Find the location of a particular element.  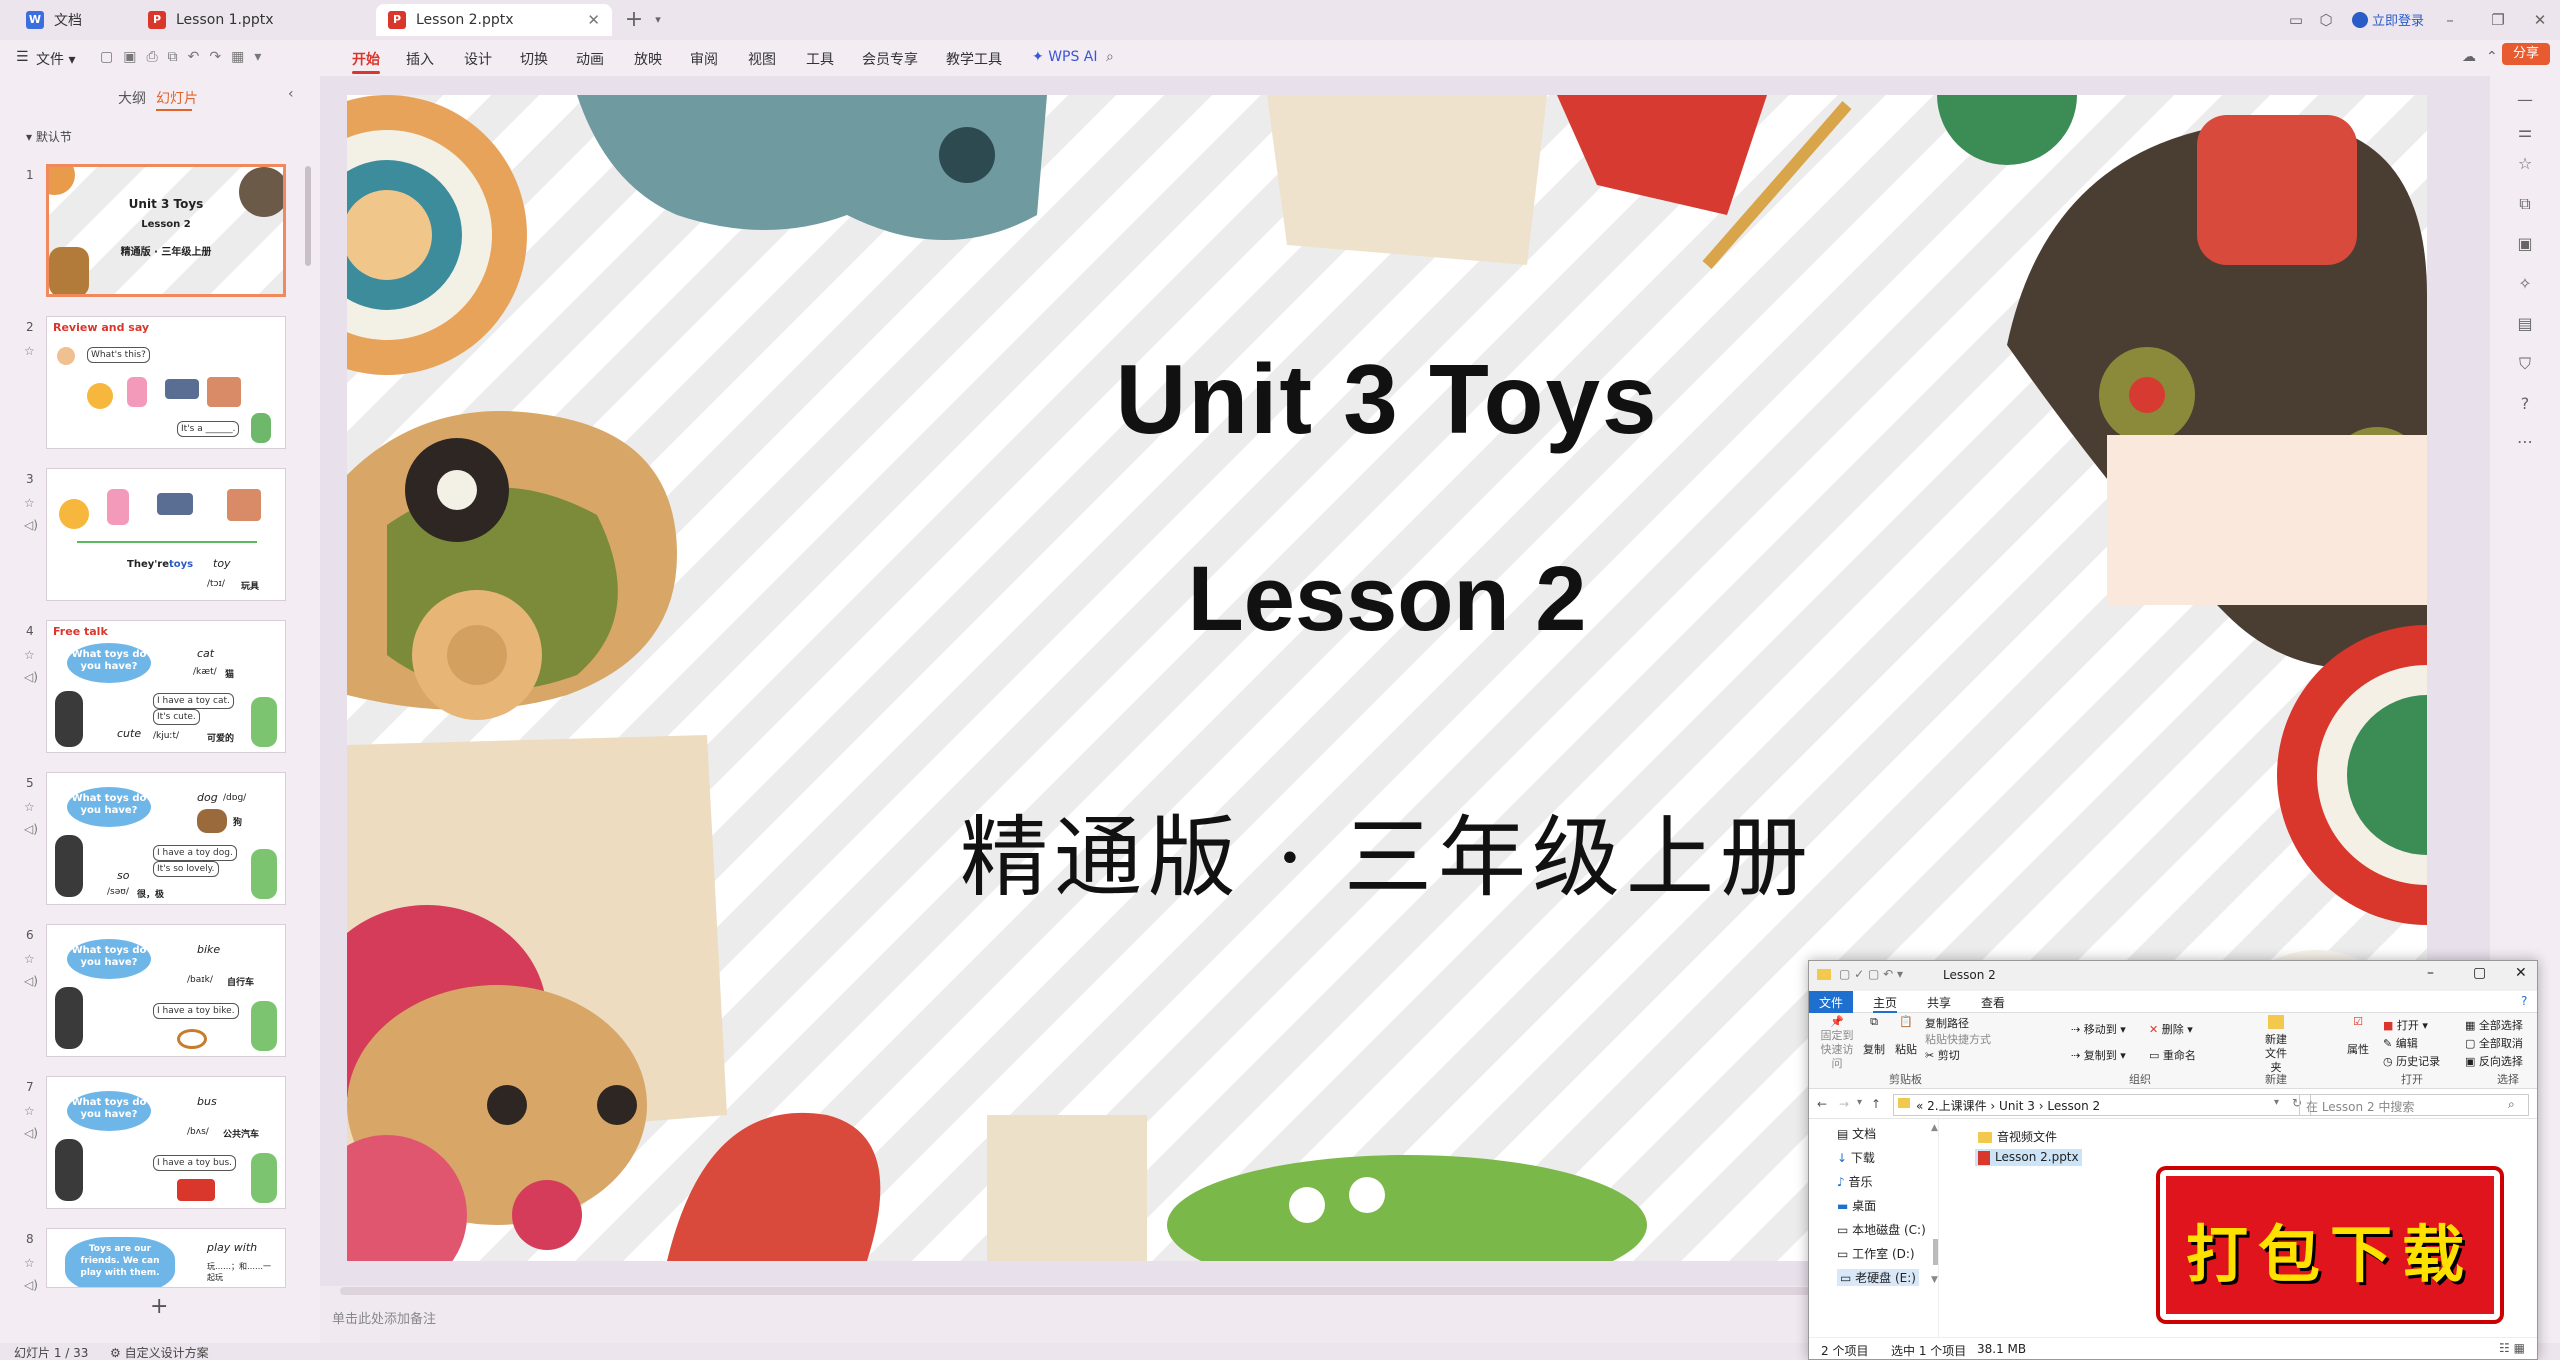

slide-thumbnail-1: Unit 3 Toys Lesson 2 精通版 · 三年级上册 is located at coordinates (166, 230).